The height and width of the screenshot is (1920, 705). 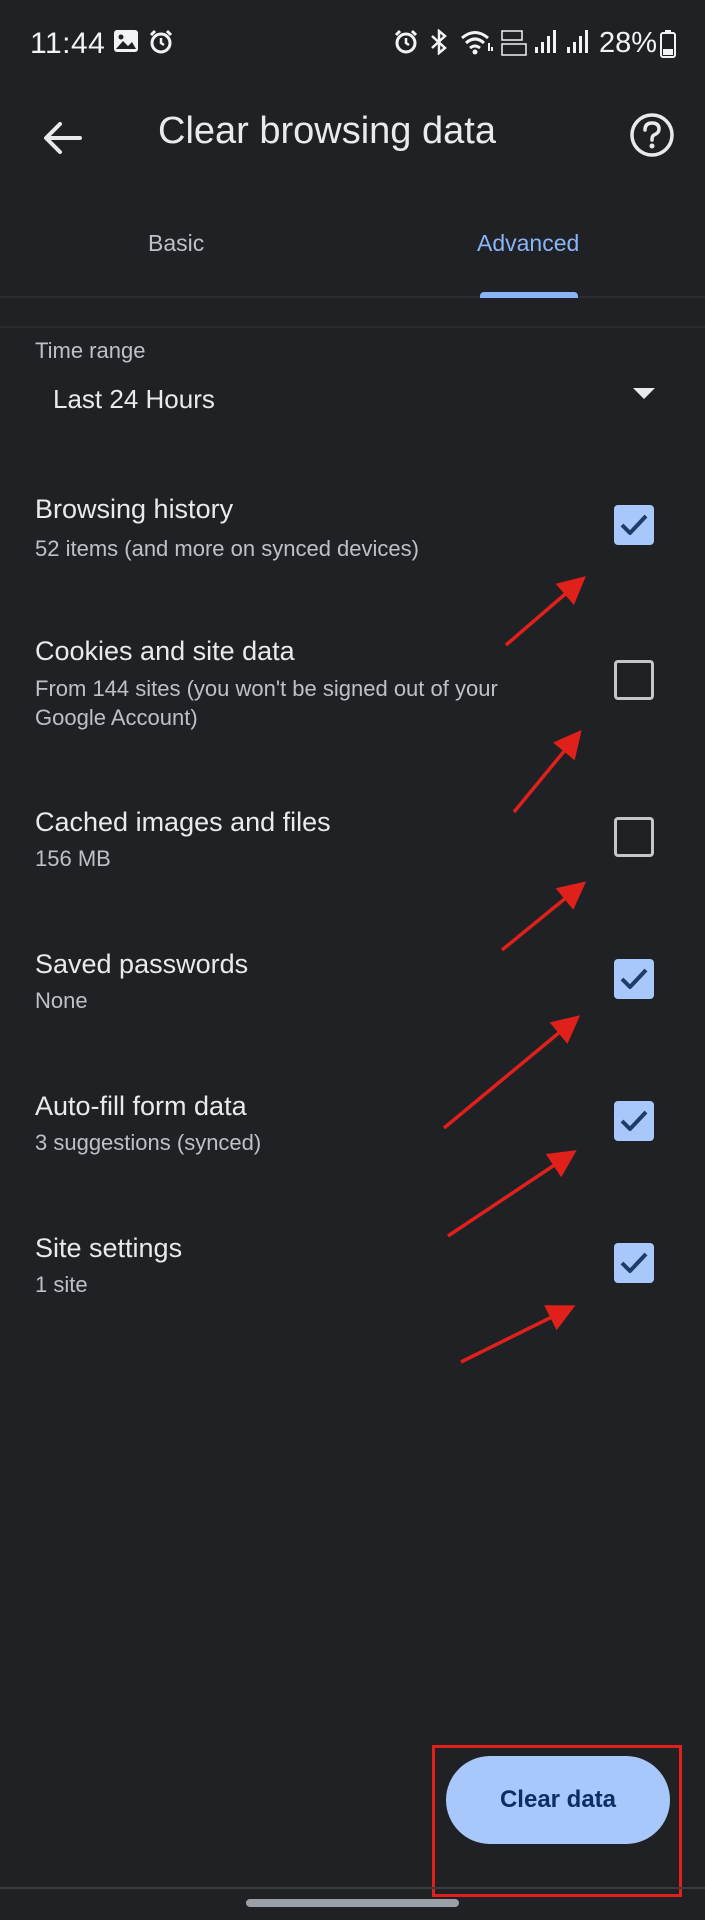 I want to click on annotation-arrows, so click(x=514, y=970).